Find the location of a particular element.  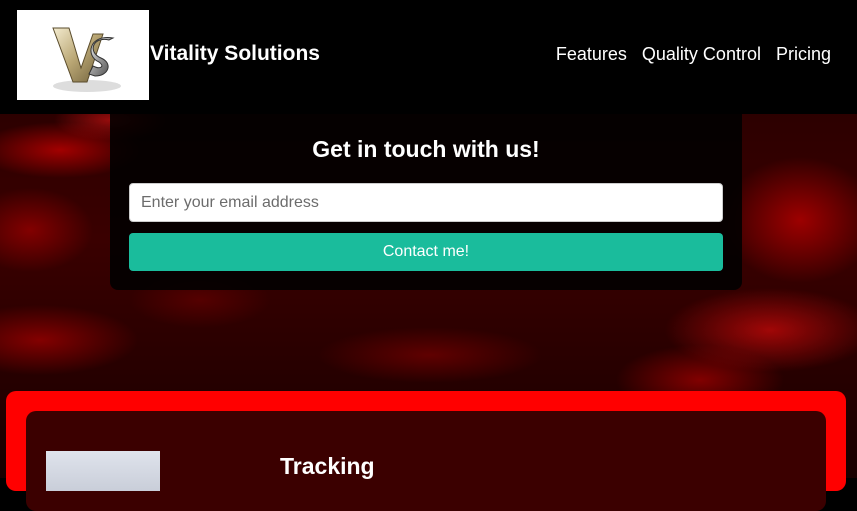

nav-link-quality-control: Quality Control is located at coordinates (701, 54).